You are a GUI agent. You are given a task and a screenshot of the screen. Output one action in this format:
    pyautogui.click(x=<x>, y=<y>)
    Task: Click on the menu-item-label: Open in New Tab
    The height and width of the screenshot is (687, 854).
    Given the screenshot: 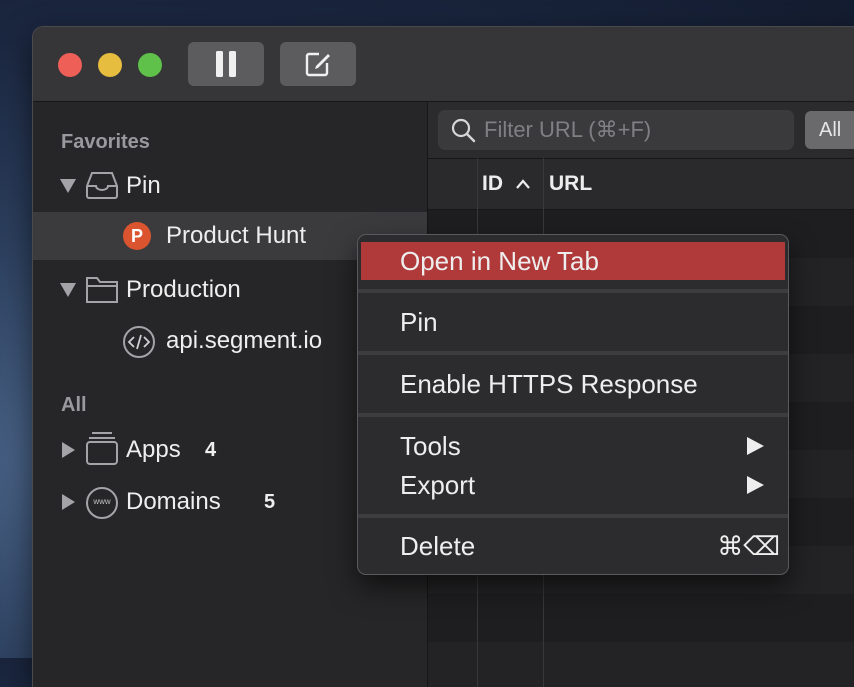 What is the action you would take?
    pyautogui.click(x=499, y=260)
    